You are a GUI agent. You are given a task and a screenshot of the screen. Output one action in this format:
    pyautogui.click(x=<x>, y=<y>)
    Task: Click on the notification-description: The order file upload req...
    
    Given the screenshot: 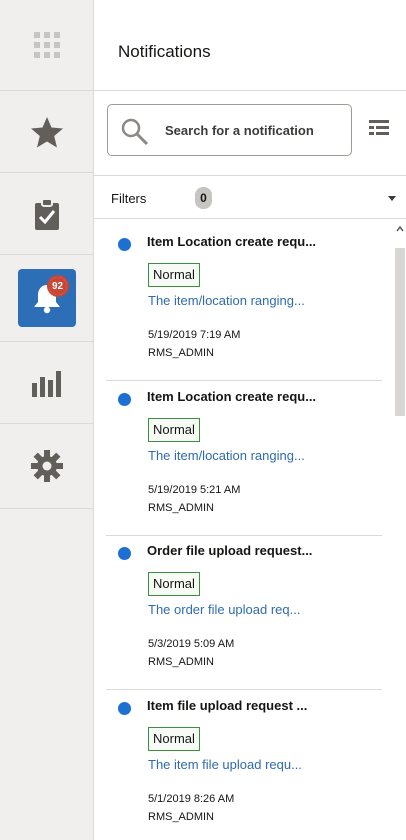 What is the action you would take?
    pyautogui.click(x=224, y=609)
    